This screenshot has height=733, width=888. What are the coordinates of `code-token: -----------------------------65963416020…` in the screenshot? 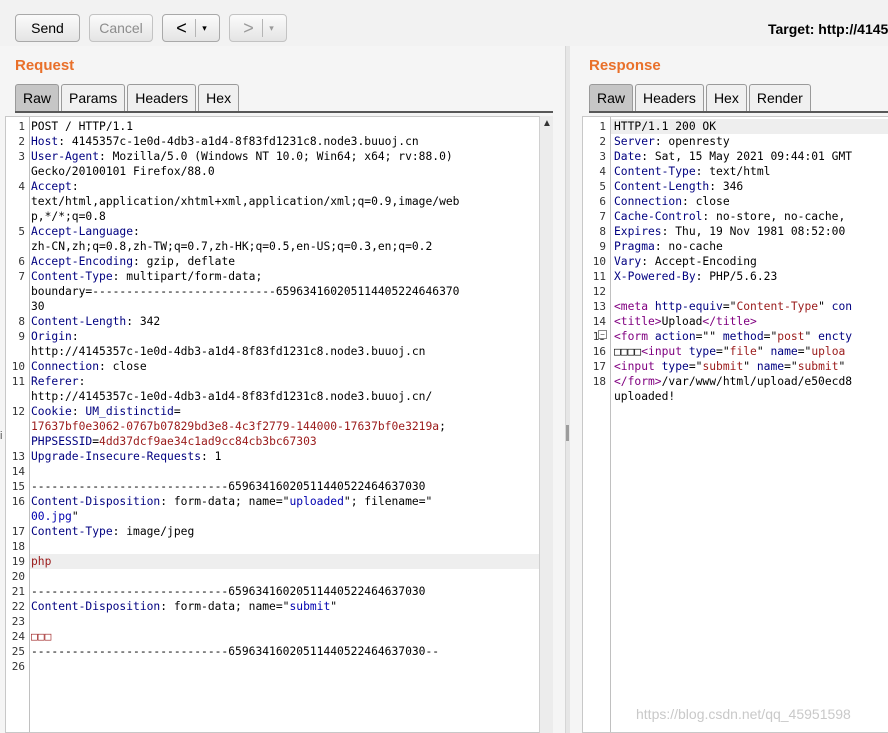 It's located at (228, 486).